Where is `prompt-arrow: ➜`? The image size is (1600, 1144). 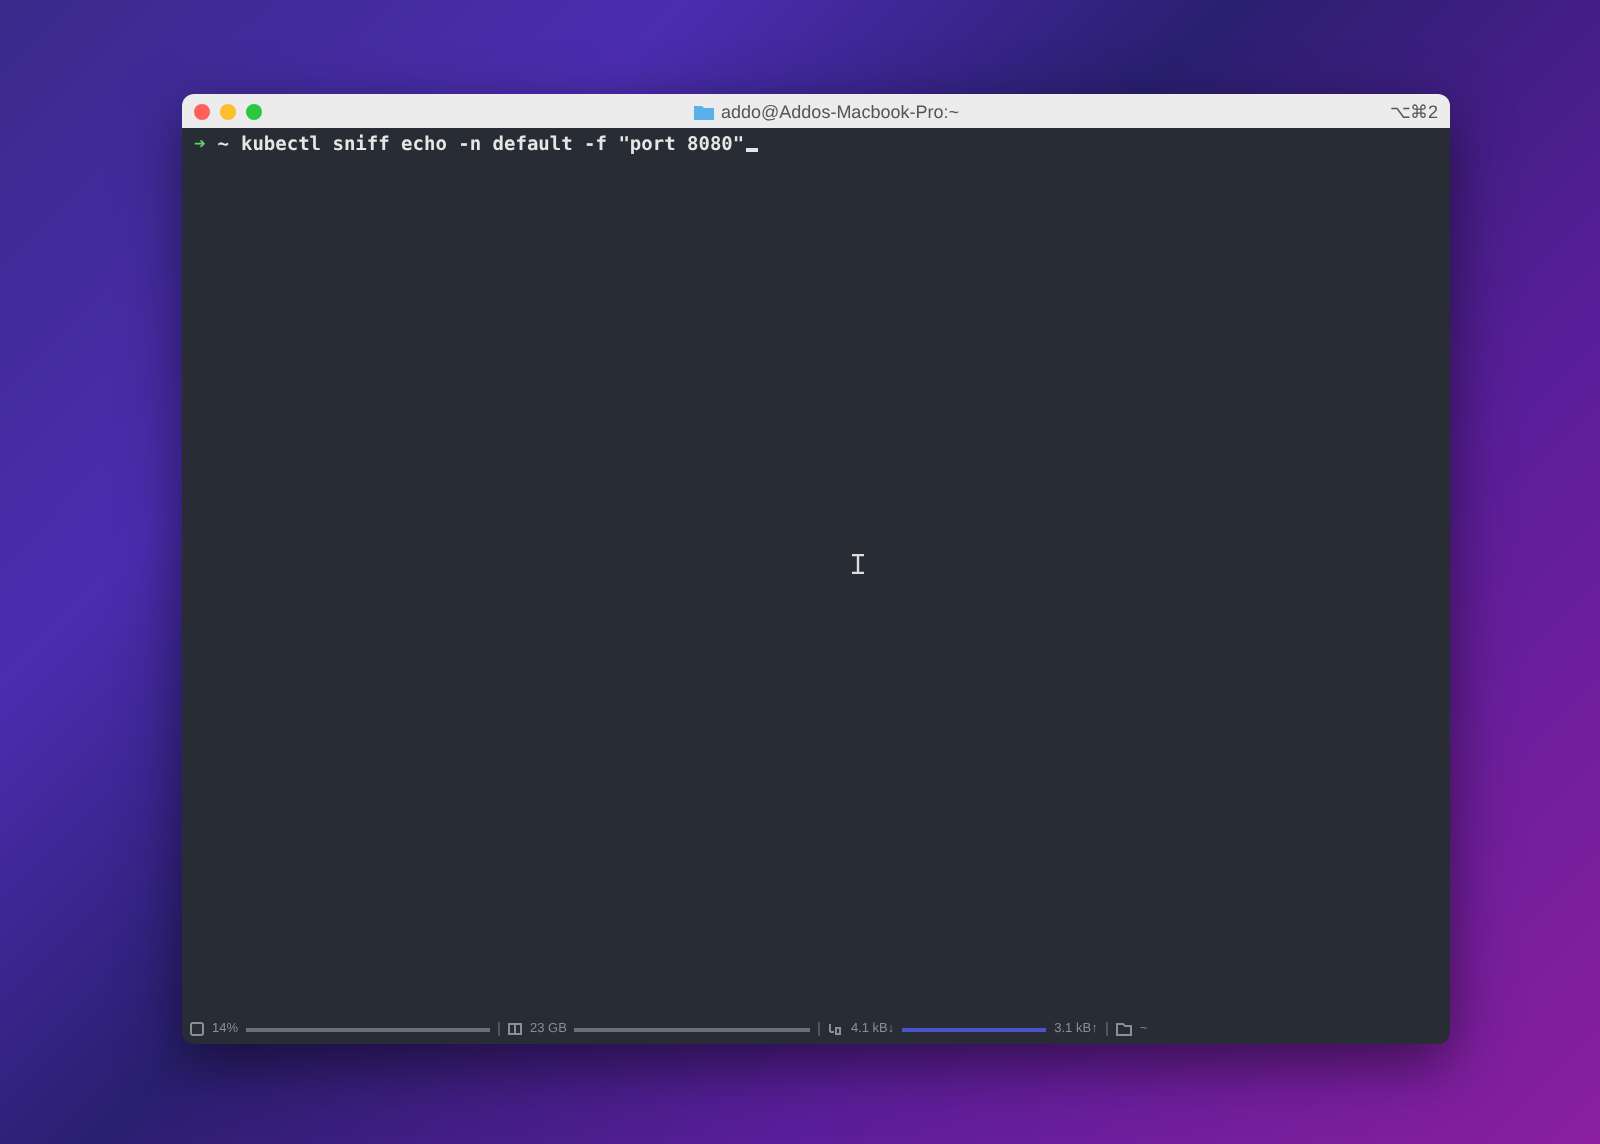
prompt-arrow: ➜ is located at coordinates (200, 145).